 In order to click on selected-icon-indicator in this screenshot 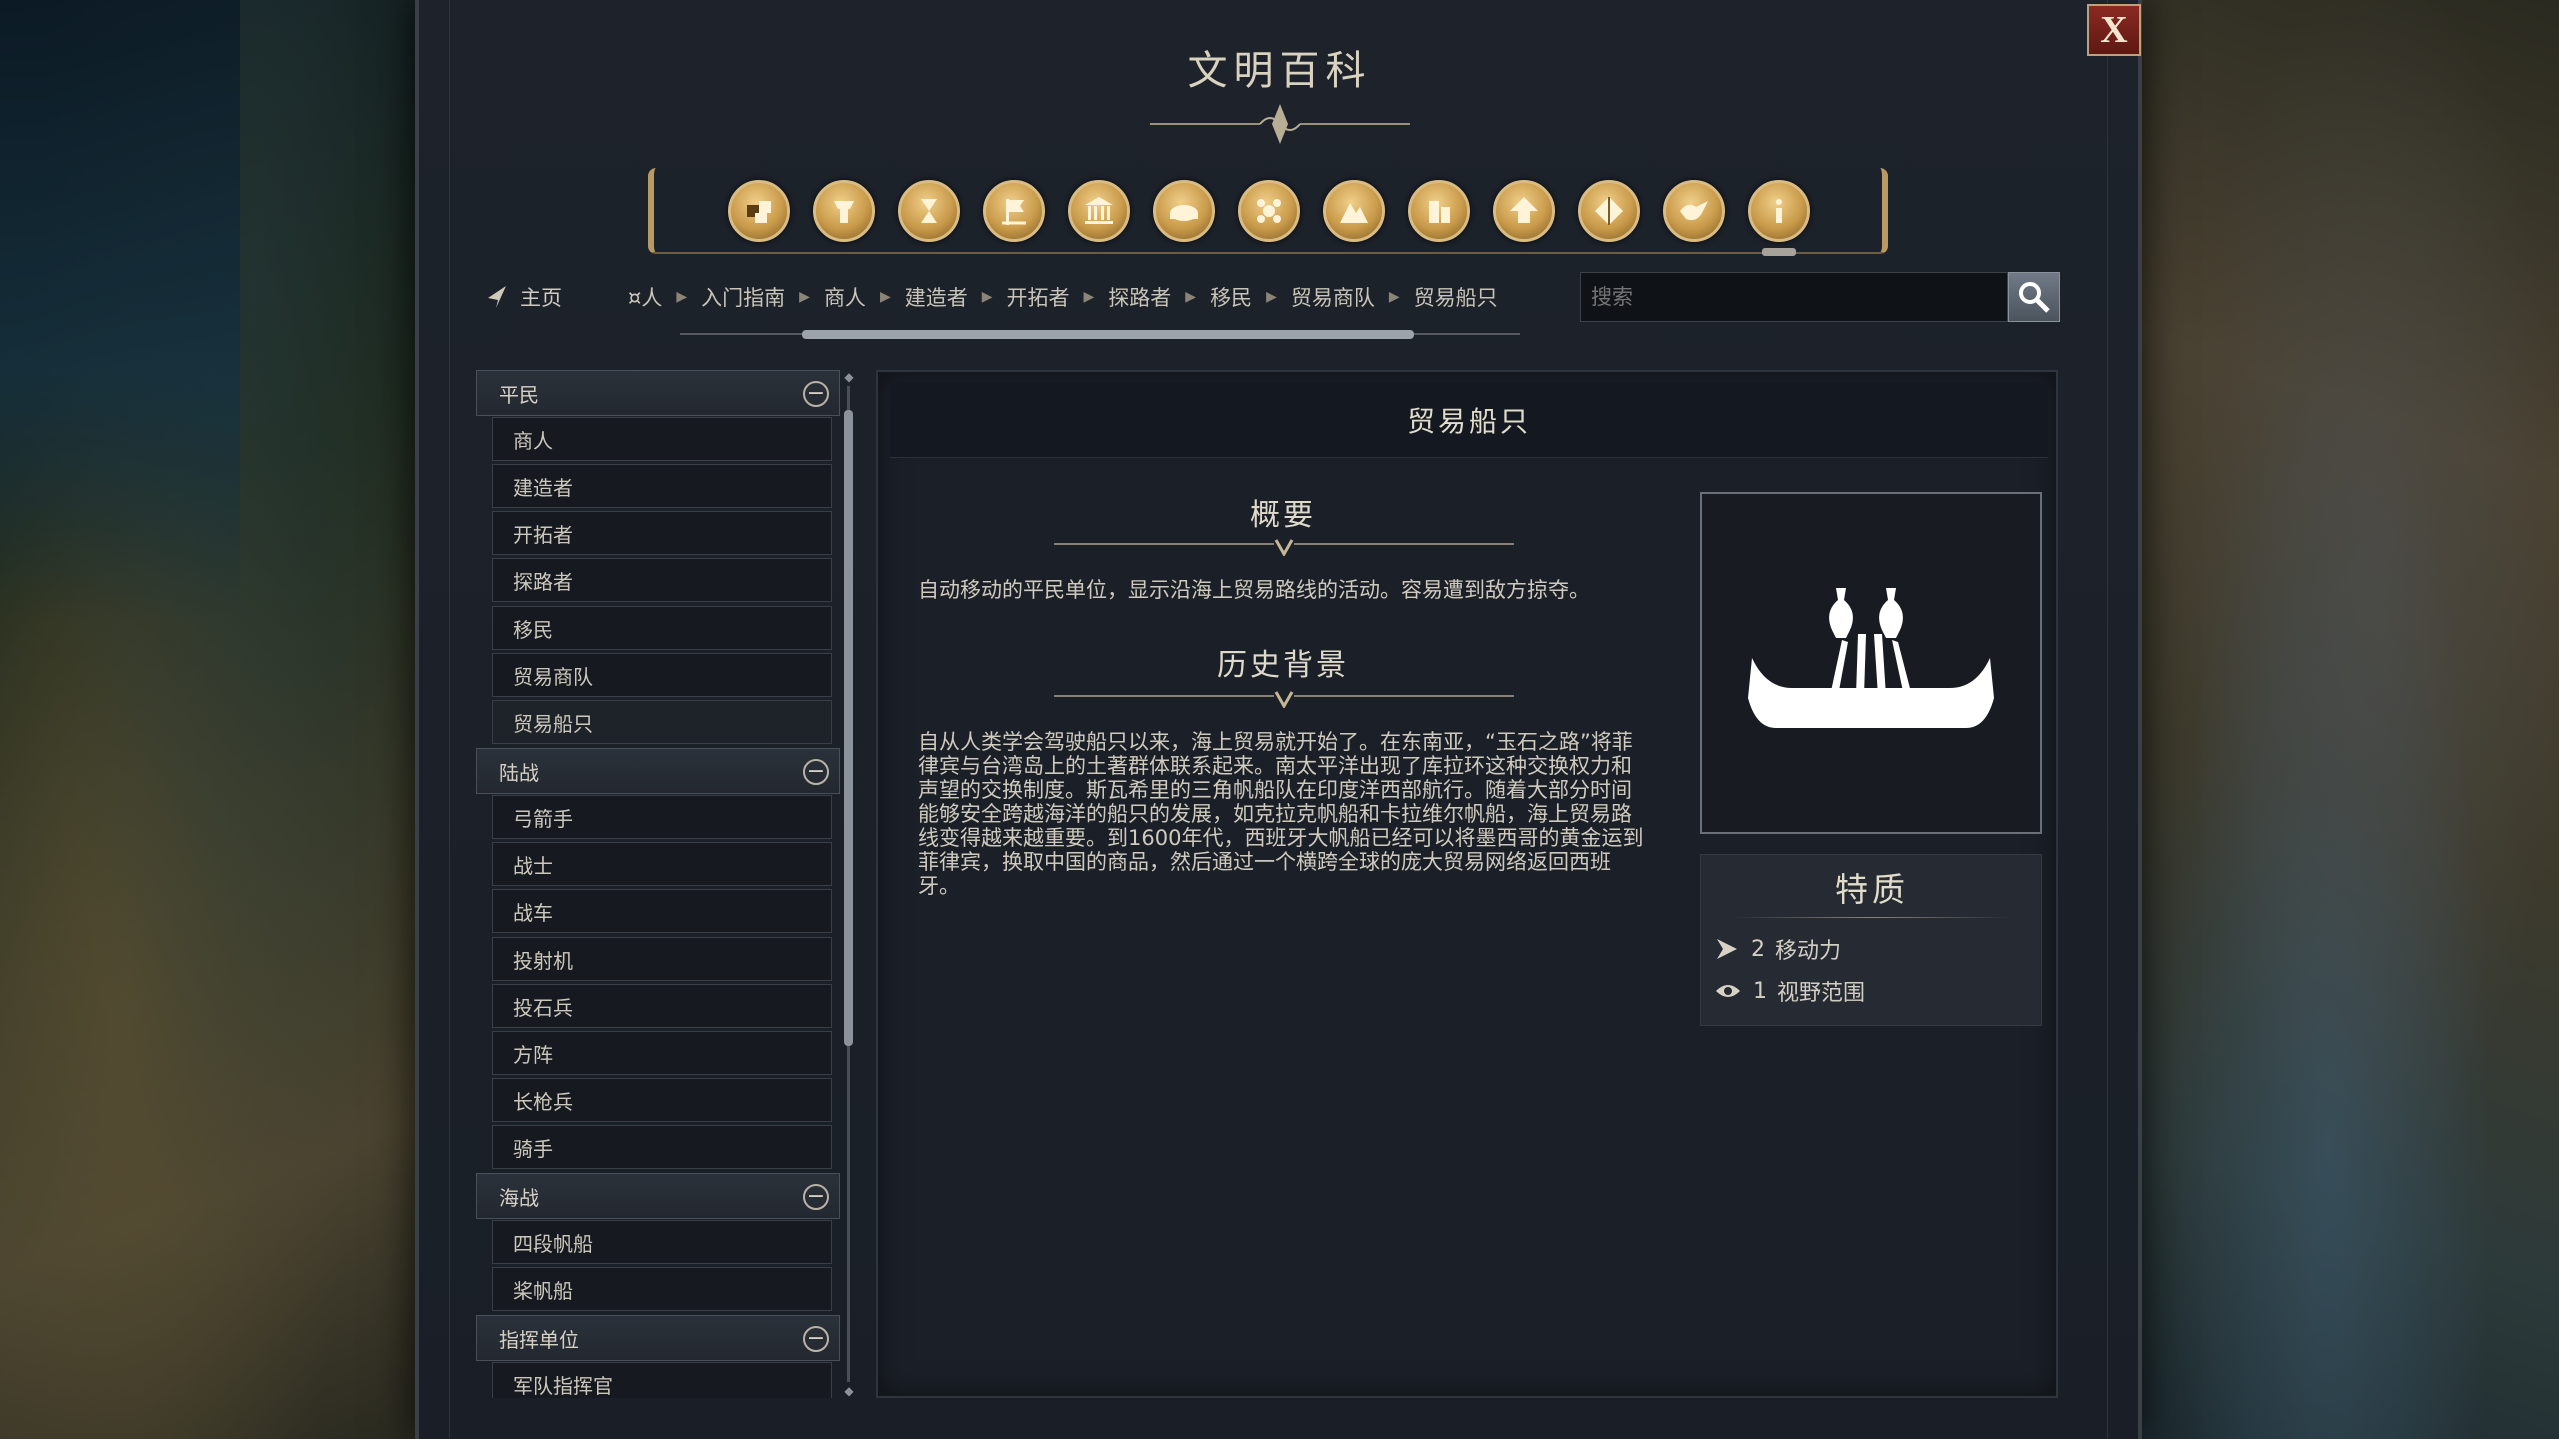, I will do `click(1779, 252)`.